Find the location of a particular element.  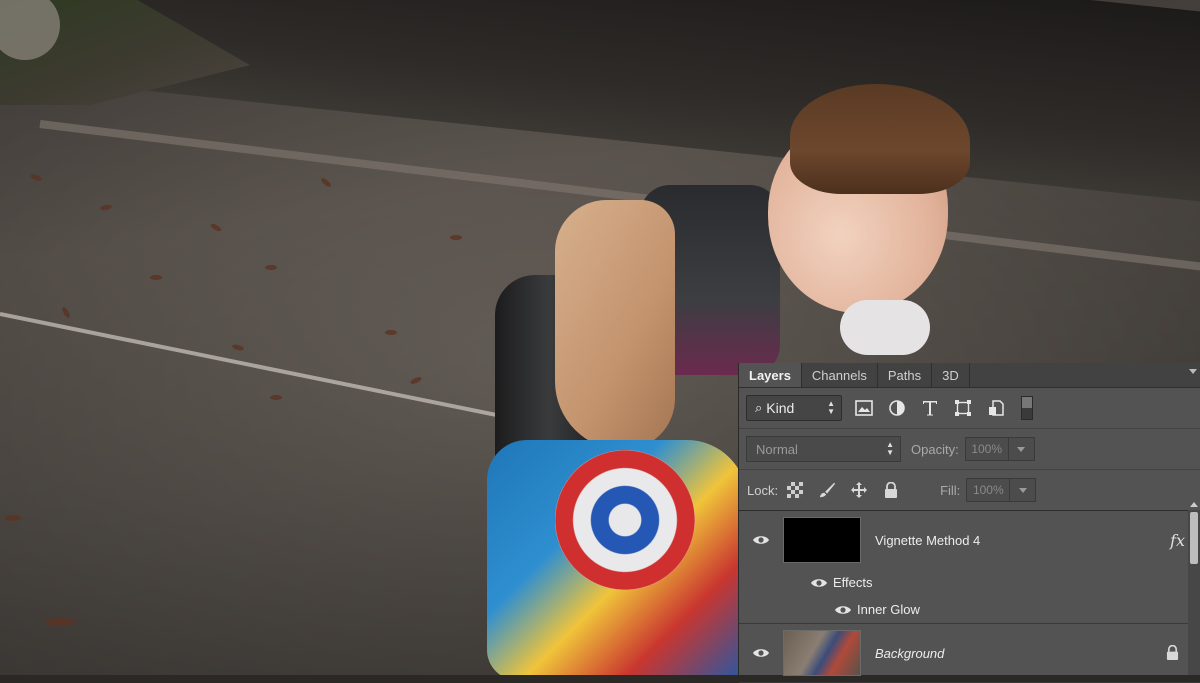

parking-line is located at coordinates (275, 370).